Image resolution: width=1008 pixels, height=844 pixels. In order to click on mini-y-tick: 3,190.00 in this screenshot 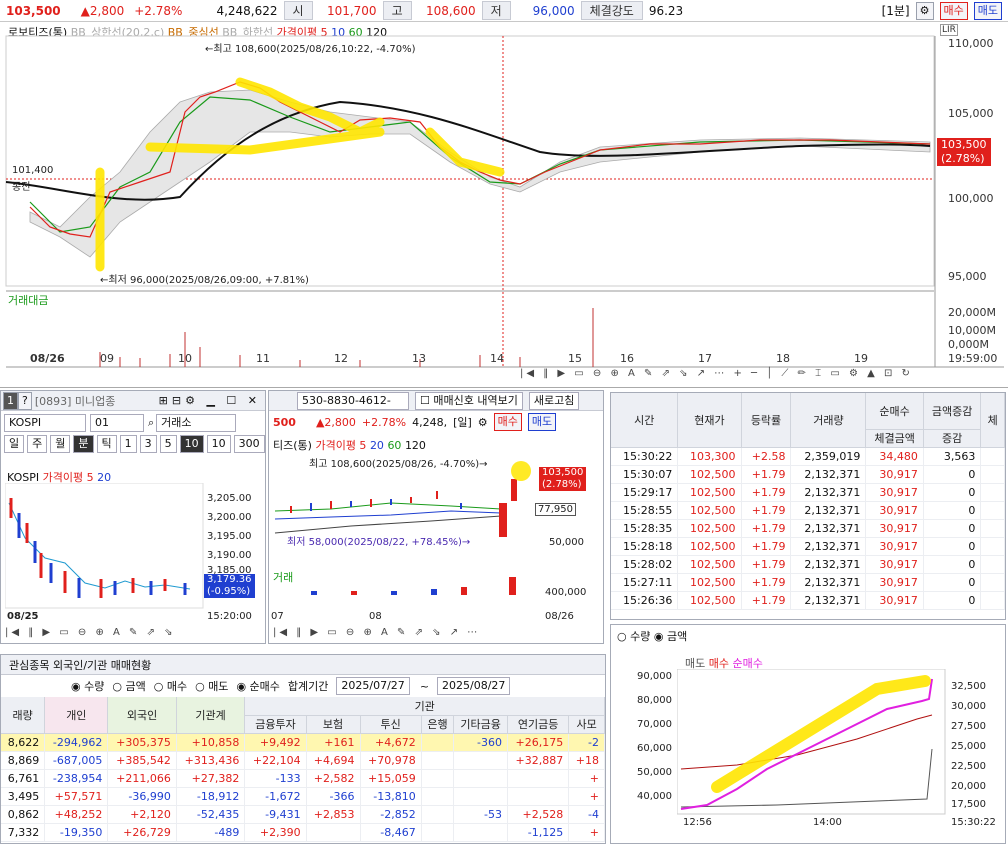, I will do `click(229, 555)`.